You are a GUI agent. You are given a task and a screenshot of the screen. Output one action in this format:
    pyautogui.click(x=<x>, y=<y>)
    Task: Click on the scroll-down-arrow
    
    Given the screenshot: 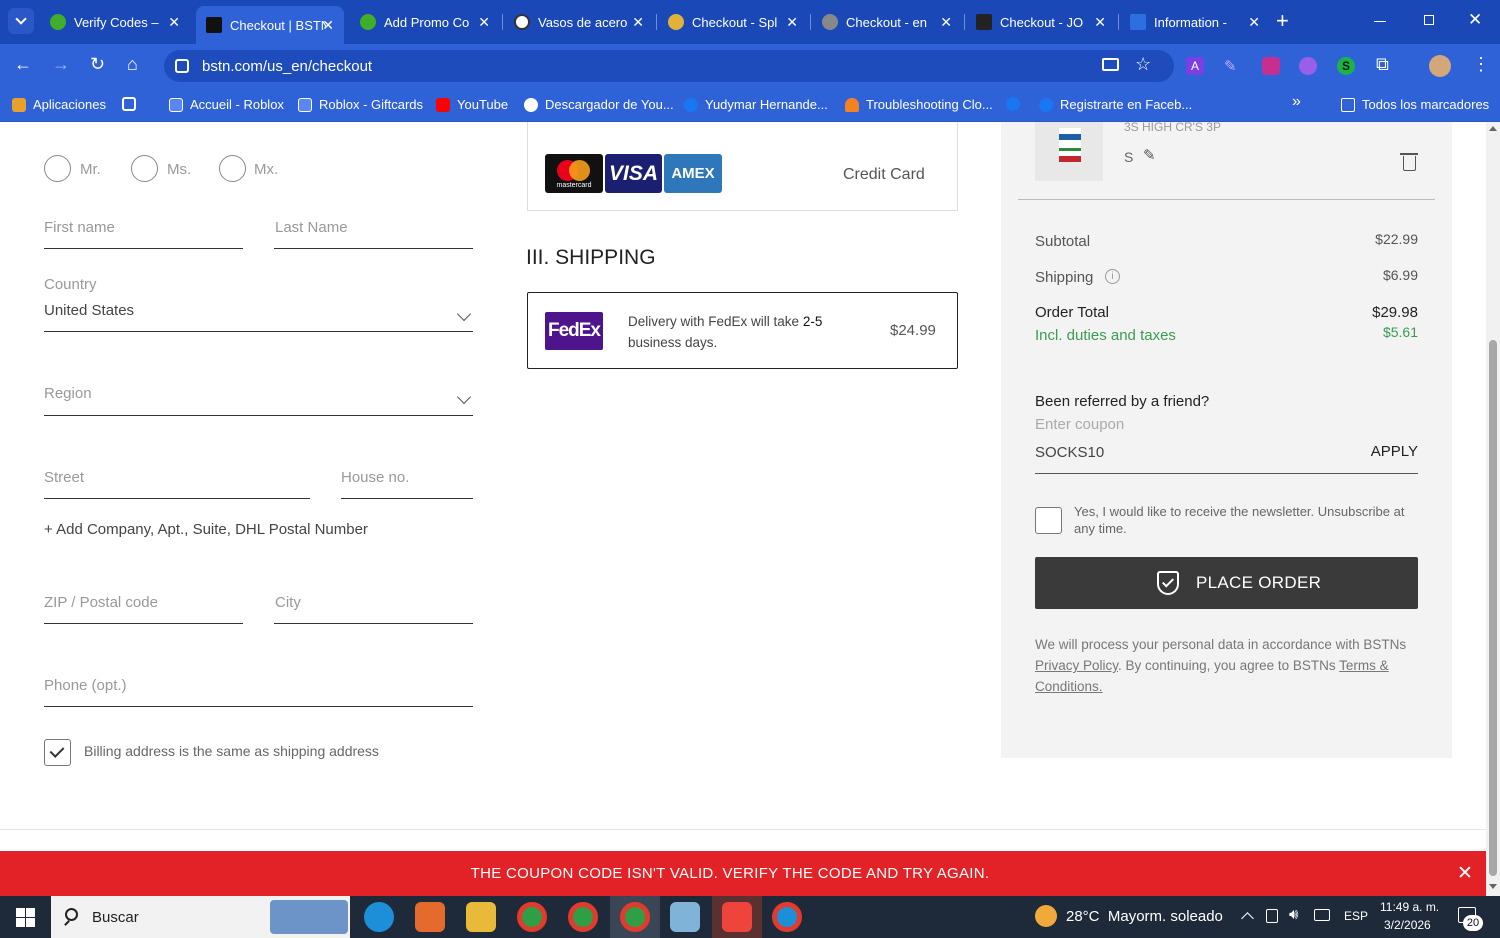 What is the action you would take?
    pyautogui.click(x=1493, y=886)
    